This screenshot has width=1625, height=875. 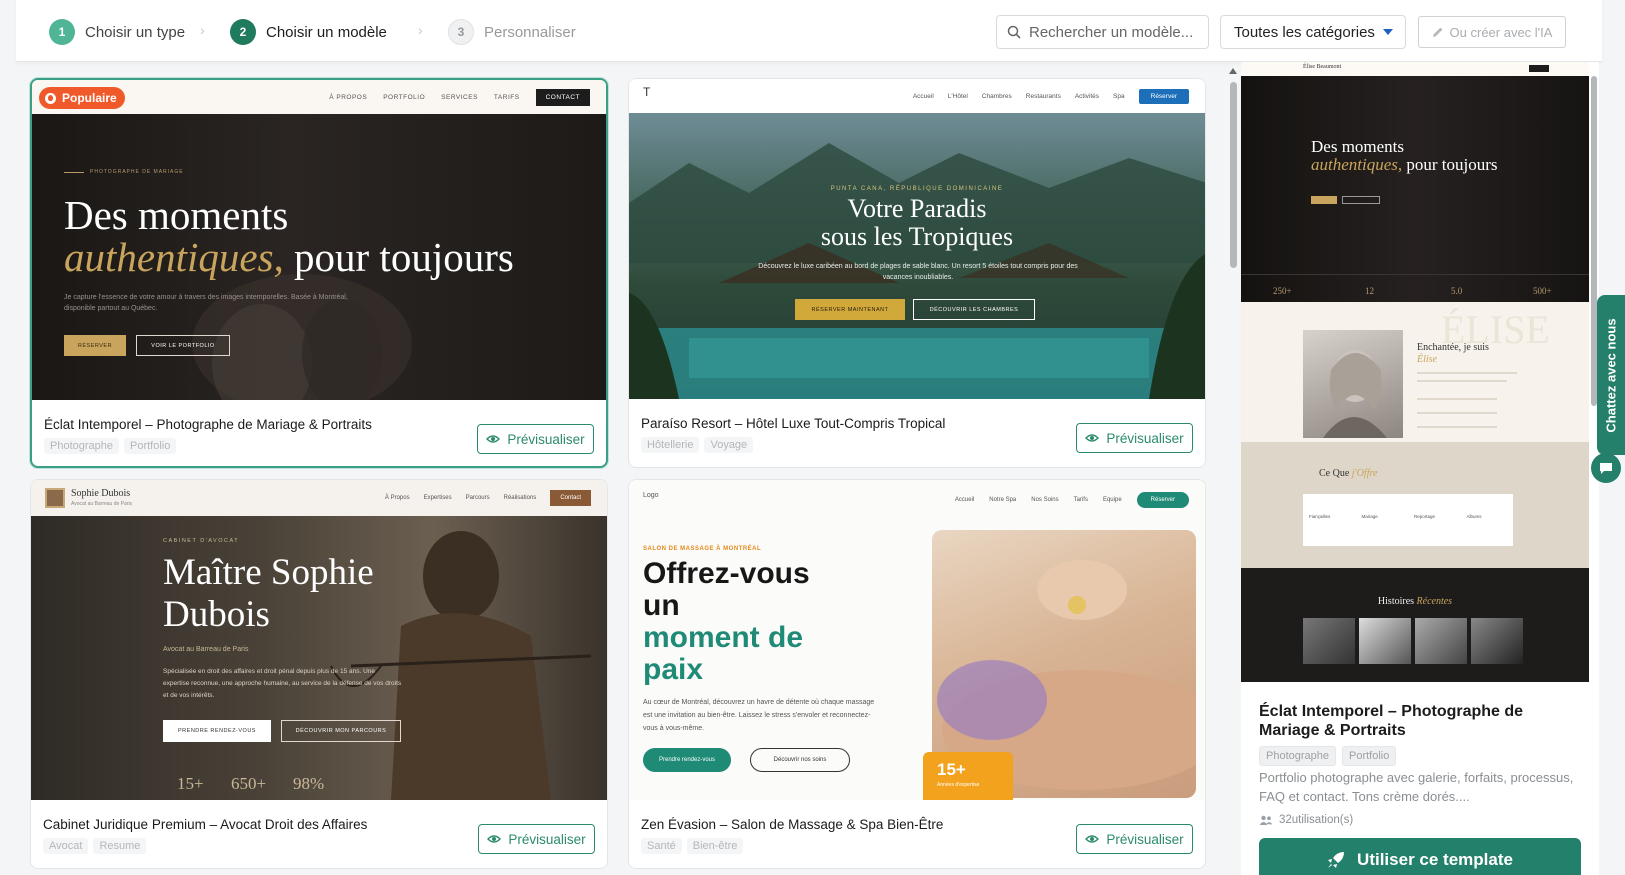 What do you see at coordinates (1233, 175) in the screenshot?
I see `scrollbar-thumb` at bounding box center [1233, 175].